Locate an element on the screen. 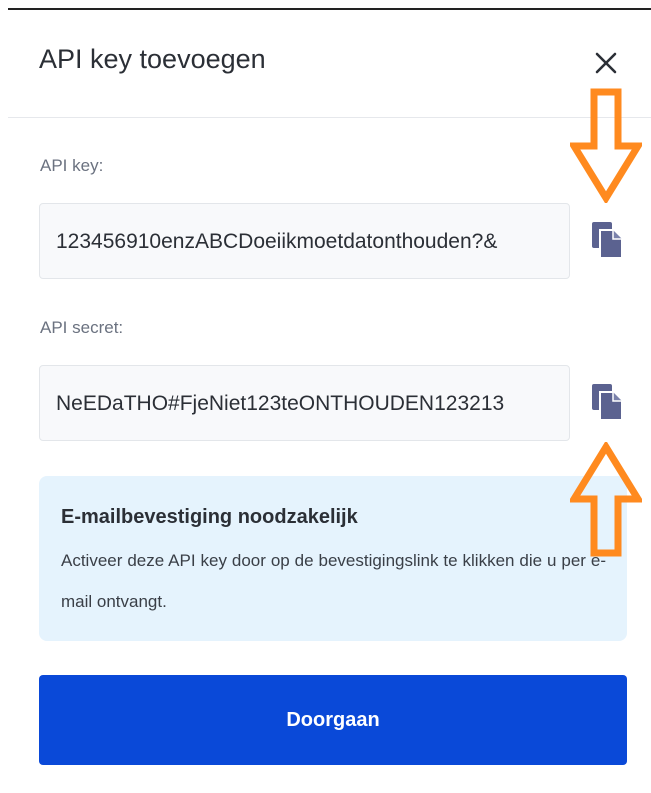  close-button is located at coordinates (606, 64).